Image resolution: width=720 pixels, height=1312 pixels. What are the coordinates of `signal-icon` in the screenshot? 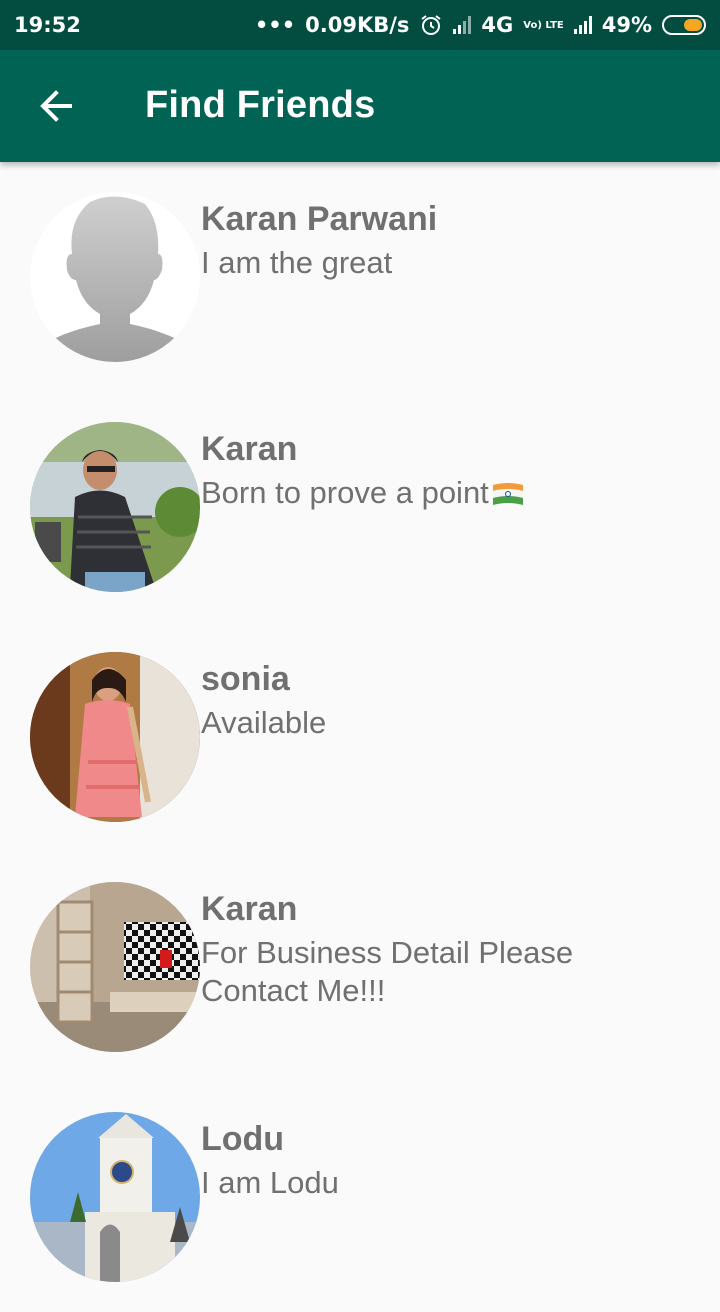 It's located at (462, 25).